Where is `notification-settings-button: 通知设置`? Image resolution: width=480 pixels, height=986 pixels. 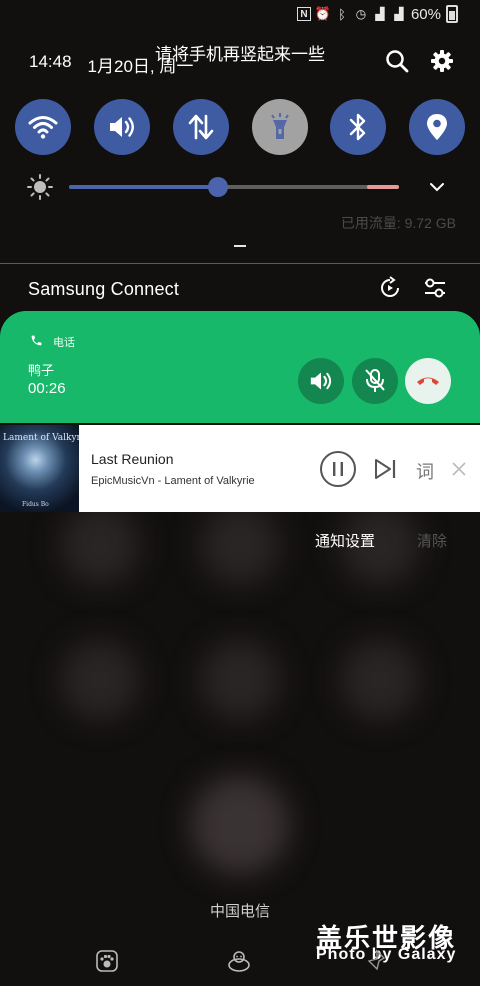
notification-settings-button: 通知设置 is located at coordinates (345, 540).